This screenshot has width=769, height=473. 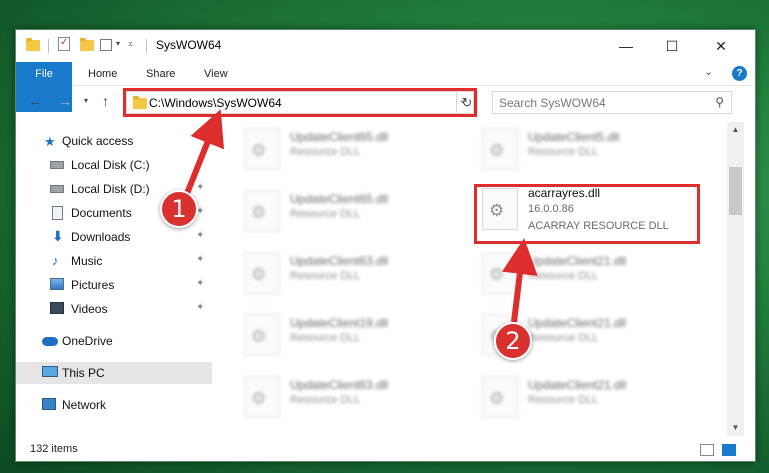 What do you see at coordinates (179, 209) in the screenshot?
I see `step-badge-1: 1` at bounding box center [179, 209].